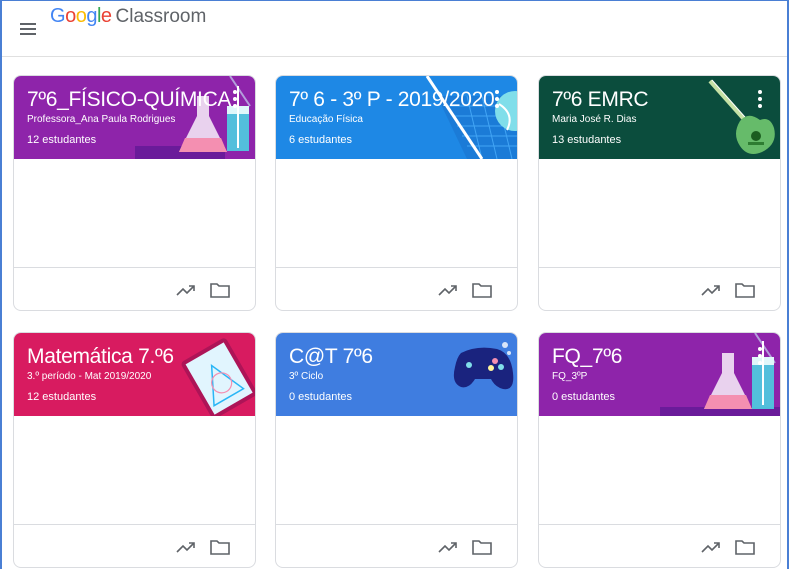 The width and height of the screenshot is (789, 569). What do you see at coordinates (1, 284) in the screenshot?
I see `window-frame-left` at bounding box center [1, 284].